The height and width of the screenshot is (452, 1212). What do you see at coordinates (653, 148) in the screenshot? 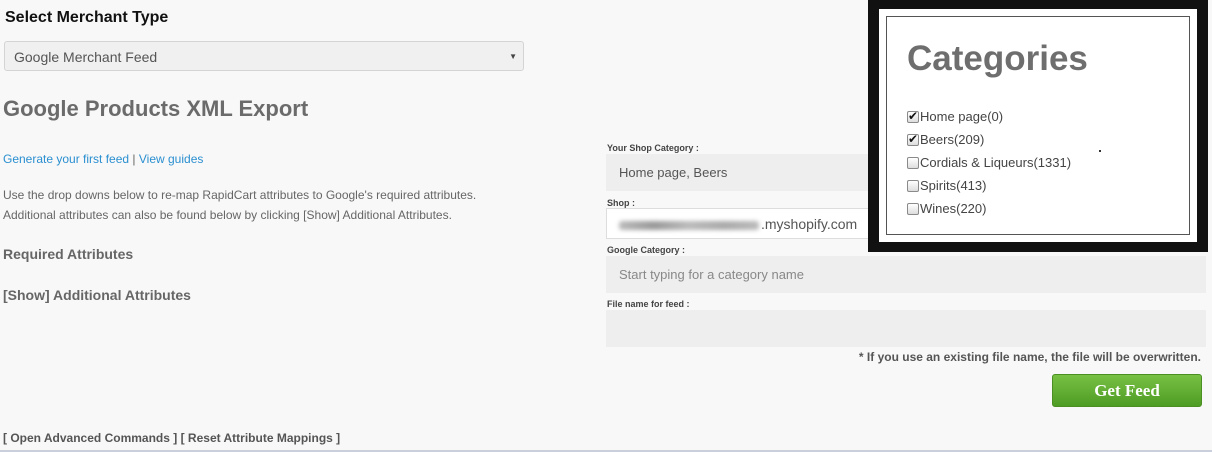
I see `shop-category-label: Your Shop Category :` at bounding box center [653, 148].